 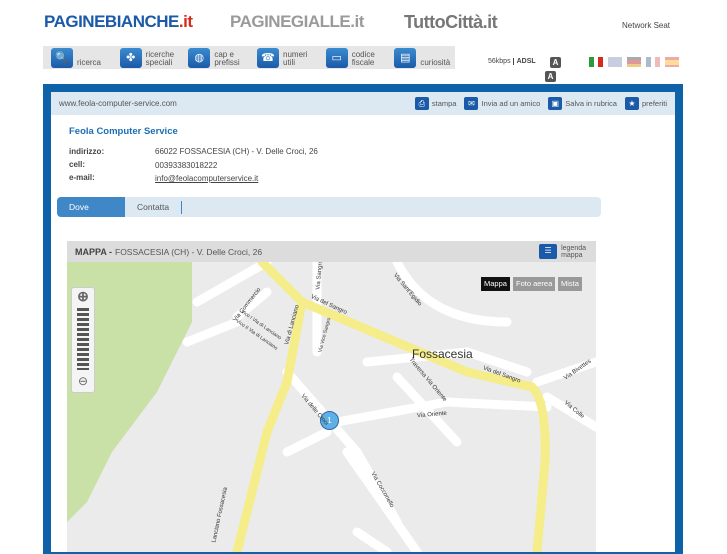 I want to click on map-type-mista: Mista, so click(x=570, y=284).